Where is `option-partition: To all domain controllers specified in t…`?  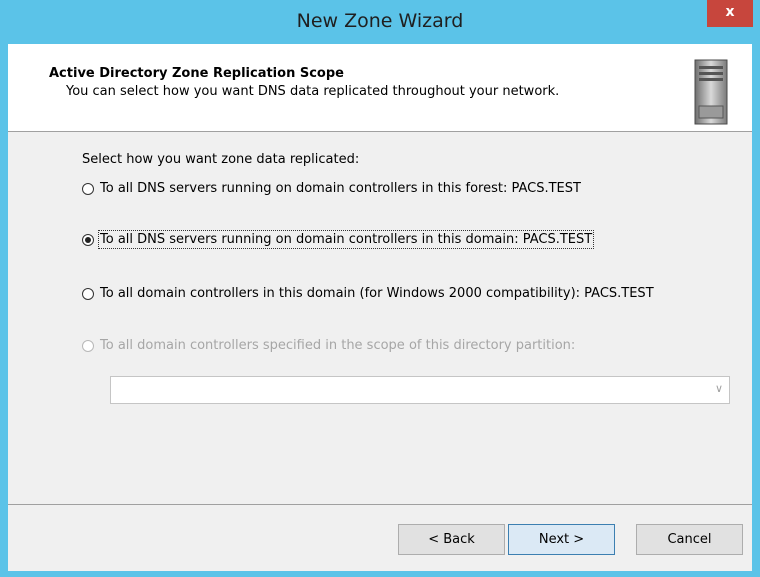
option-partition: To all domain controllers specified in t… is located at coordinates (328, 345).